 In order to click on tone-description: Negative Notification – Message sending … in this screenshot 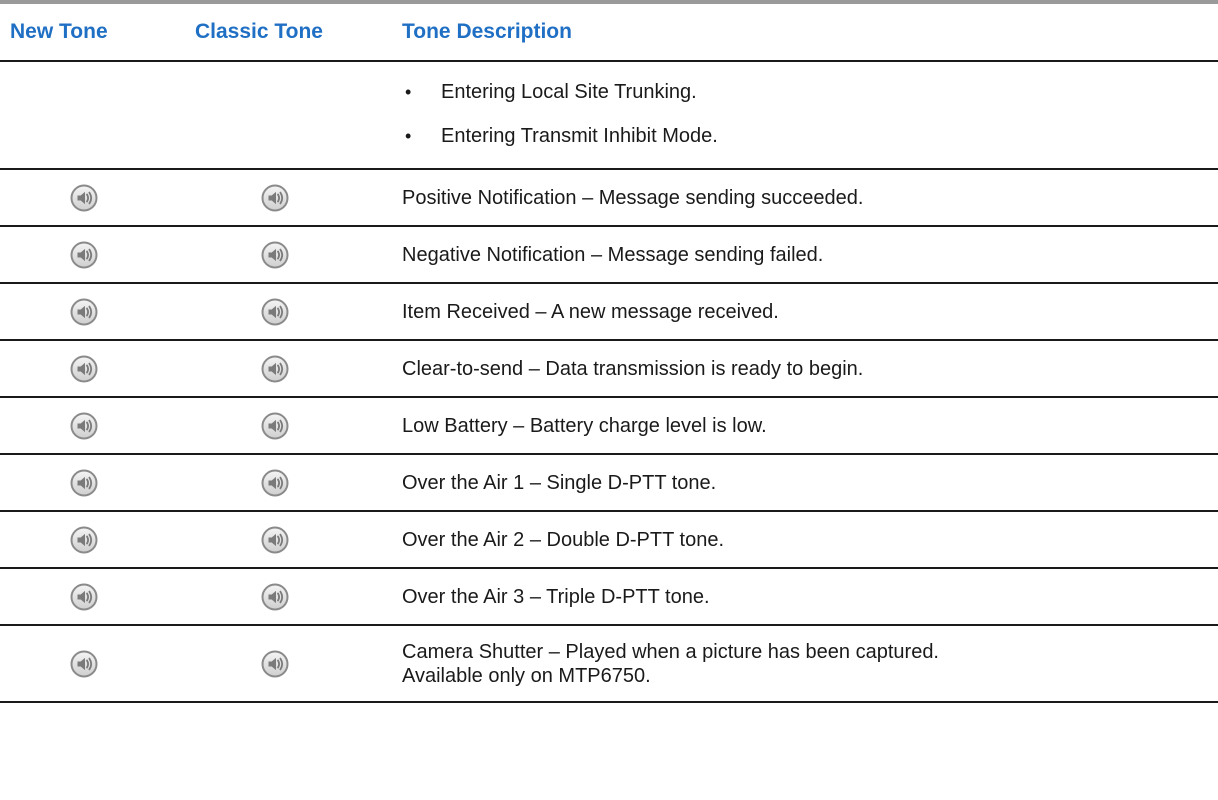, I will do `click(613, 254)`.